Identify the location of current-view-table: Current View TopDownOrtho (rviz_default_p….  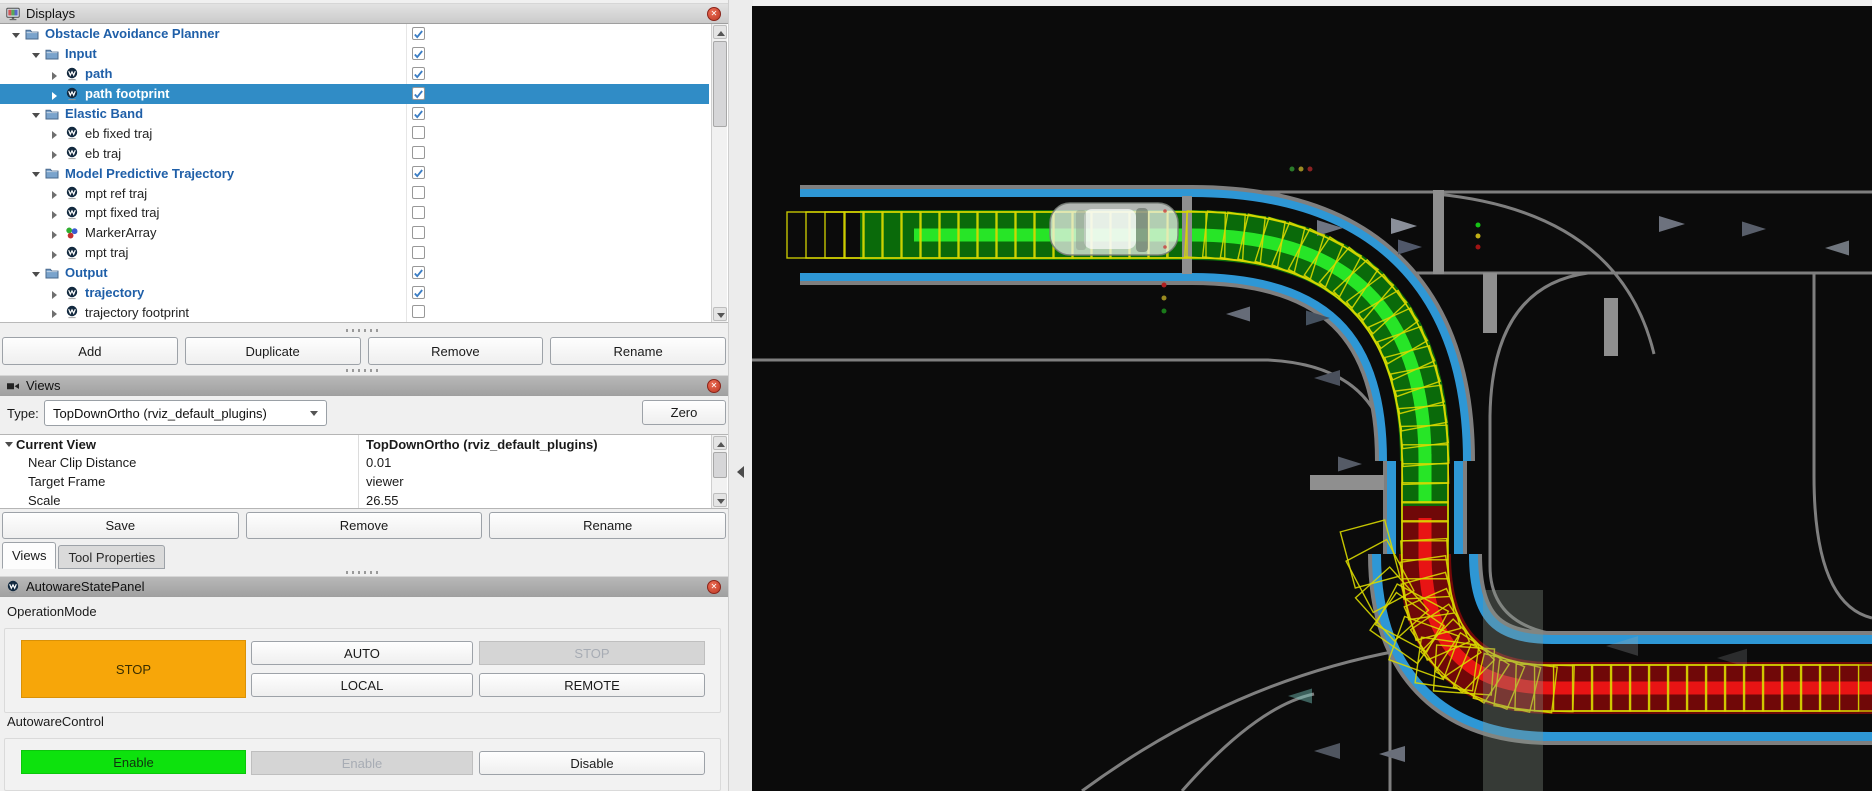
(364, 471).